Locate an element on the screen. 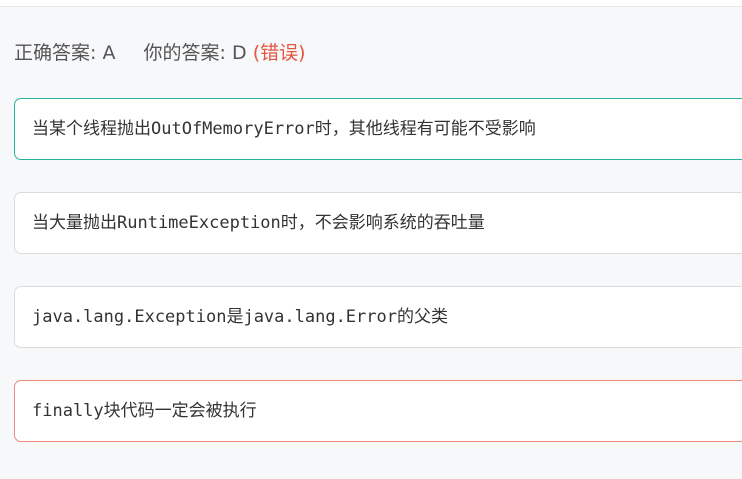 The image size is (742, 479). option-c-text: java.lang.Exception是java.lang.Error的父类 is located at coordinates (240, 317).